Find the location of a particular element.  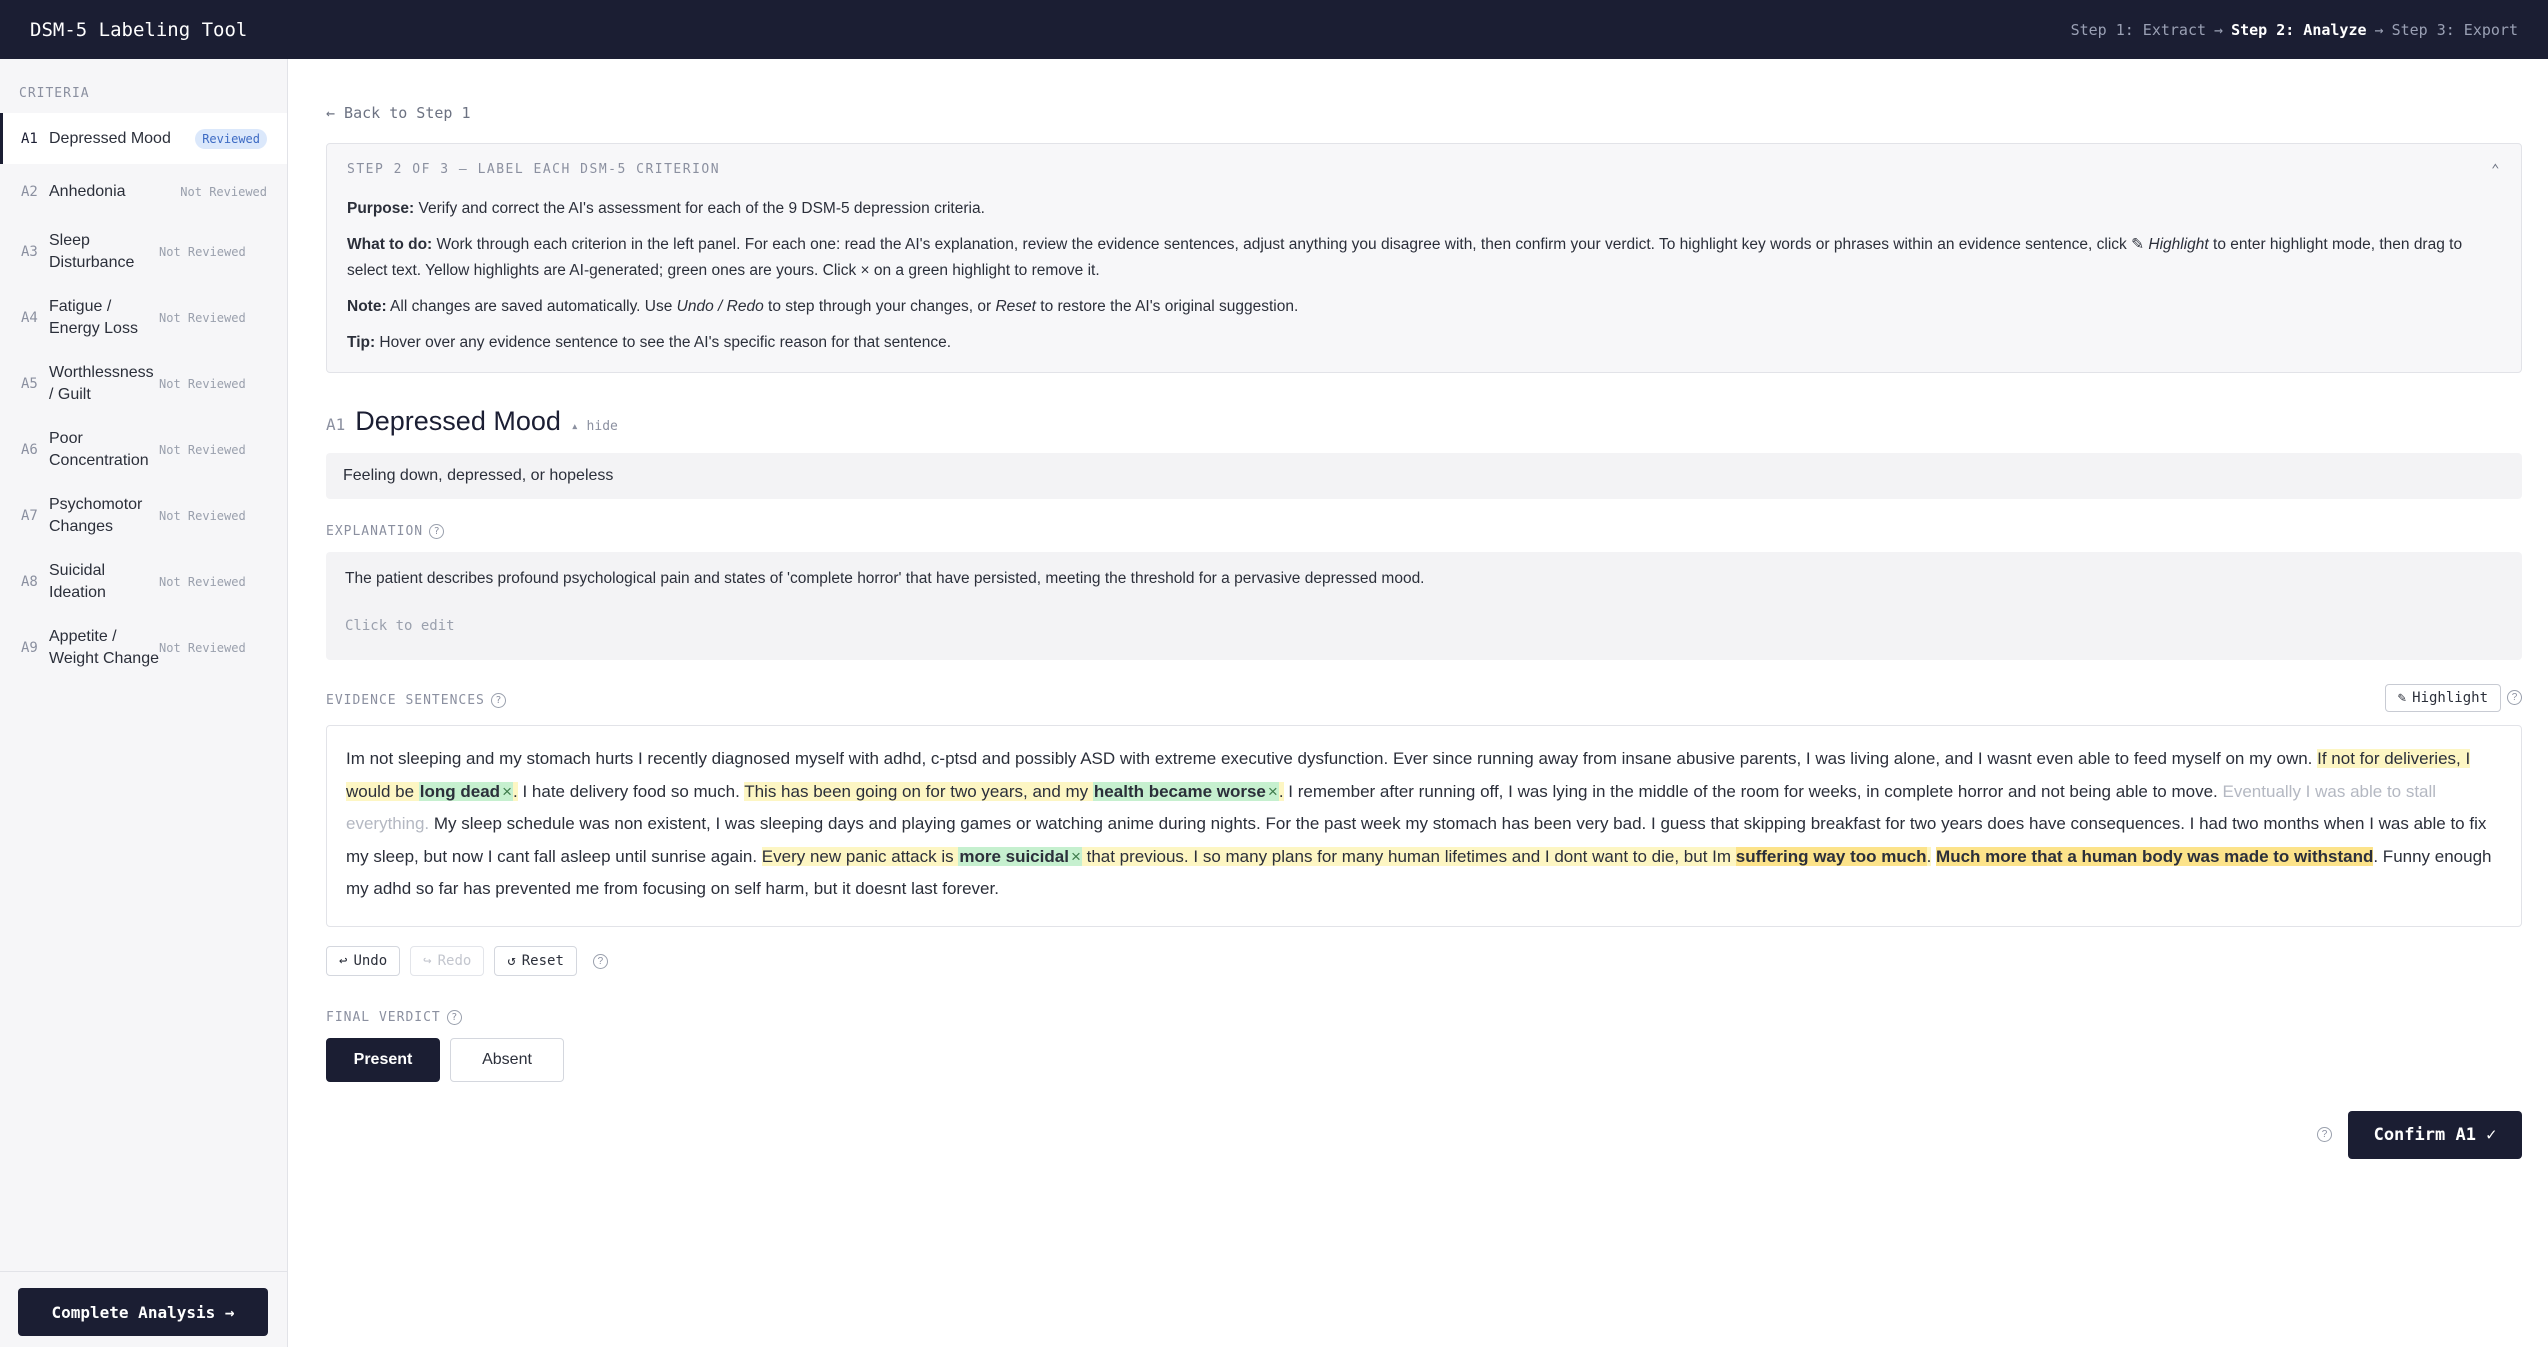

criterion-code: A6 is located at coordinates (29, 450).